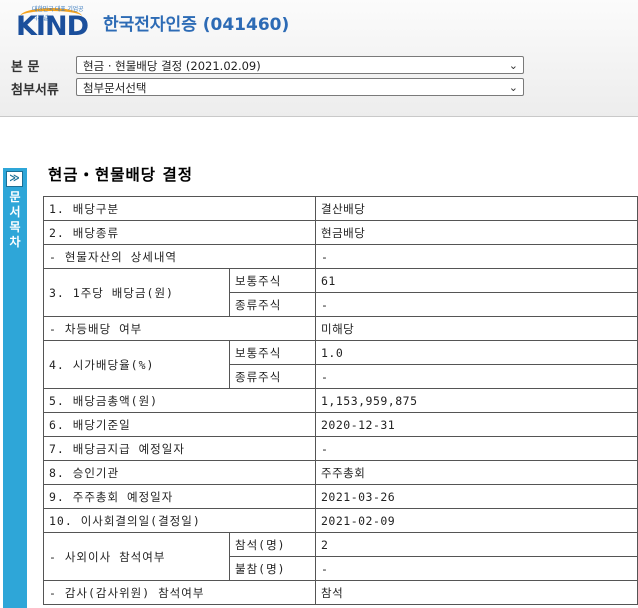  What do you see at coordinates (476, 520) in the screenshot?
I see `row-value: 2021-02-09` at bounding box center [476, 520].